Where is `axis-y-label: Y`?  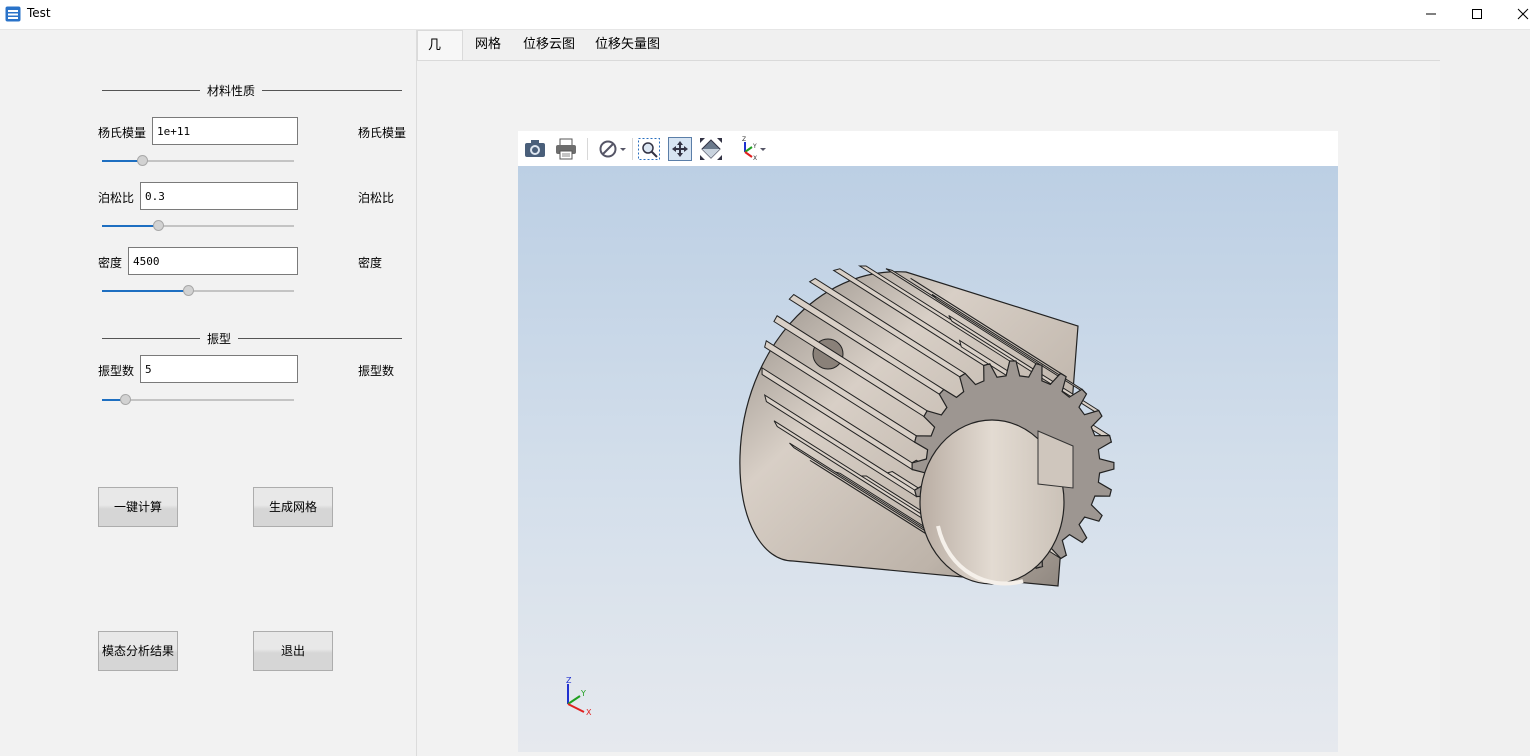
axis-y-label: Y is located at coordinates (583, 693).